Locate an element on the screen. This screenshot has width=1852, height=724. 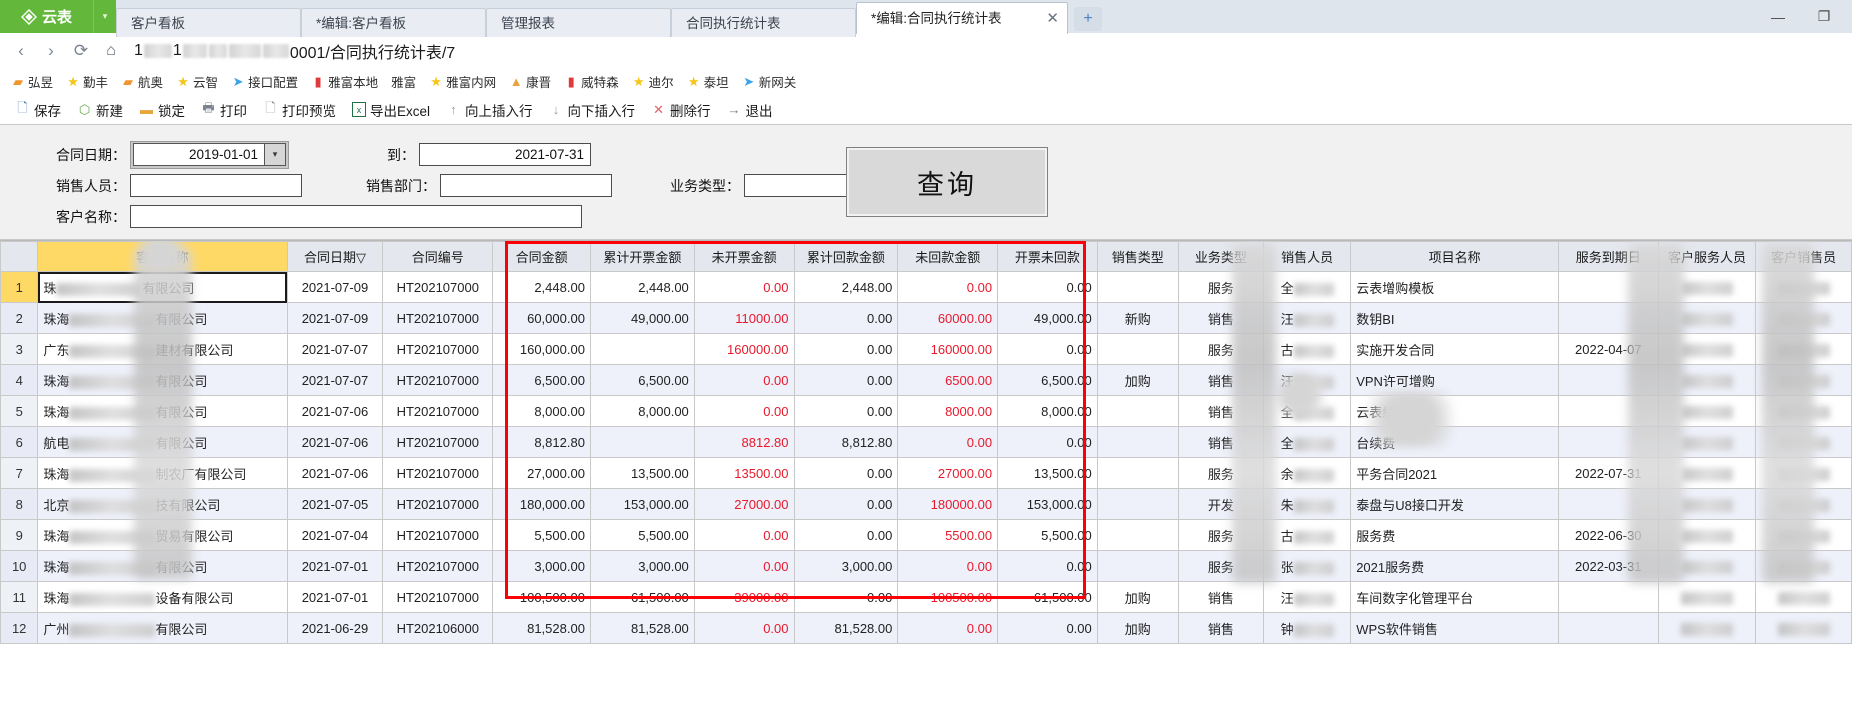
cell-invoiced: 81,528.00 is located at coordinates (642, 628).